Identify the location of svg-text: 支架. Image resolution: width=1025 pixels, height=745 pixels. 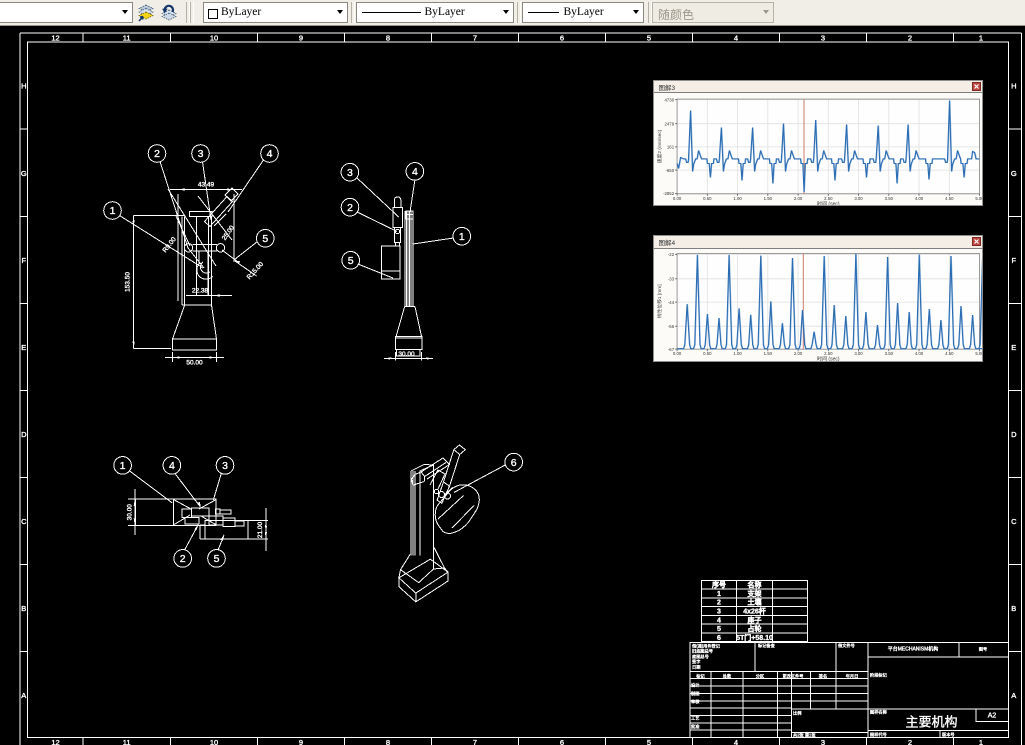
(754, 593).